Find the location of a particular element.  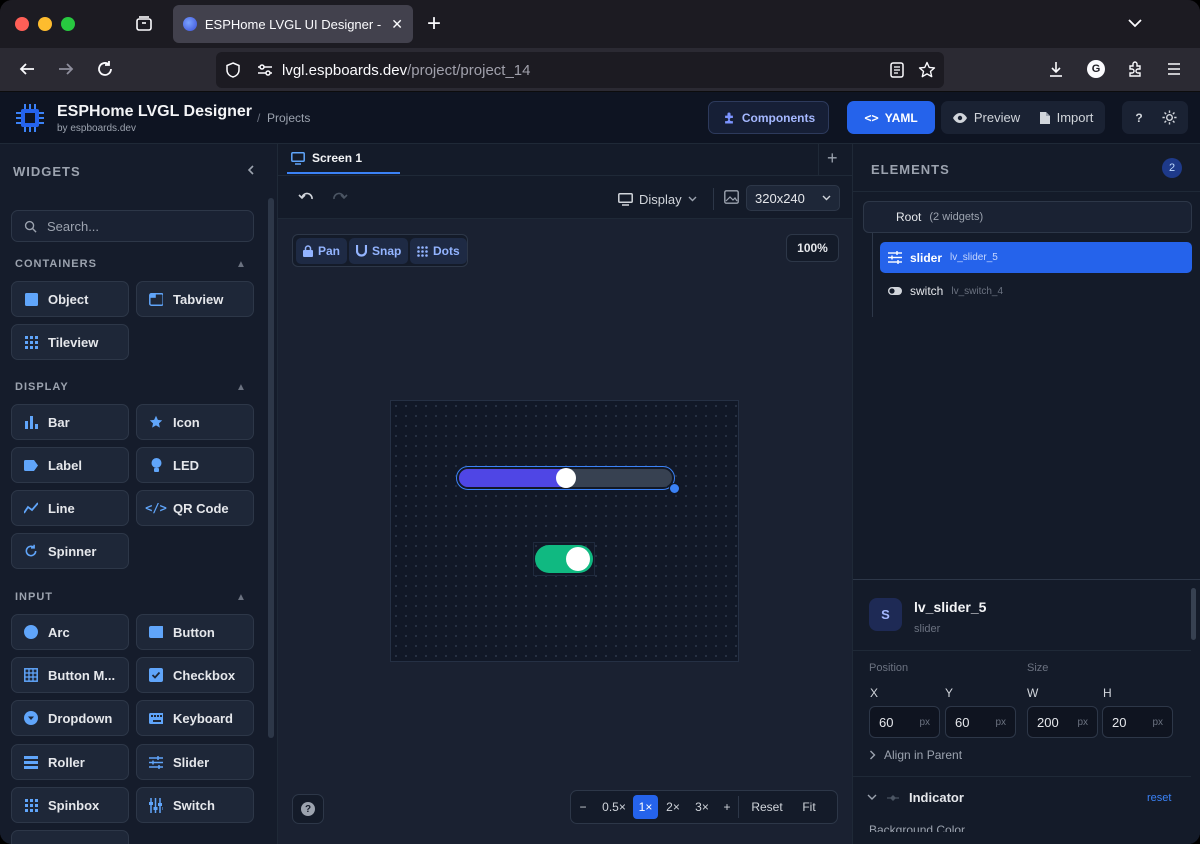

help-circle-button: ? is located at coordinates (308, 809).